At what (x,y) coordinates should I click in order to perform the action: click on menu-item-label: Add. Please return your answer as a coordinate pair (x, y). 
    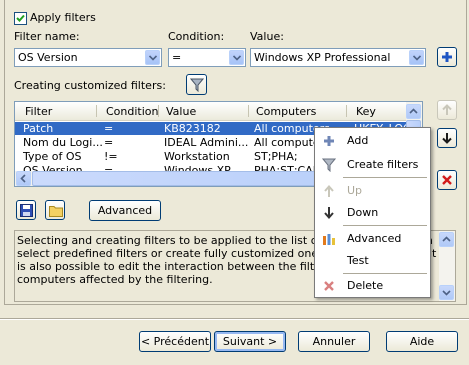
    Looking at the image, I should click on (358, 140).